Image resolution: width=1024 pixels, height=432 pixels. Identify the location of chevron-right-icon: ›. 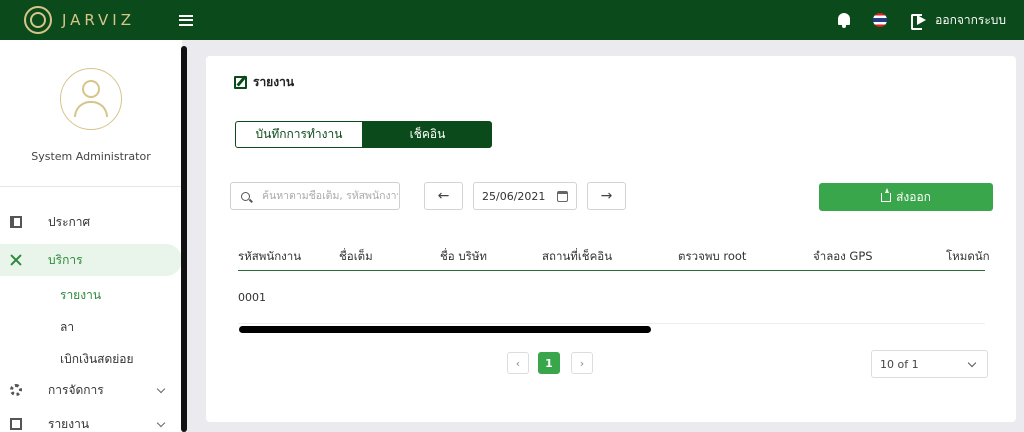
(582, 363).